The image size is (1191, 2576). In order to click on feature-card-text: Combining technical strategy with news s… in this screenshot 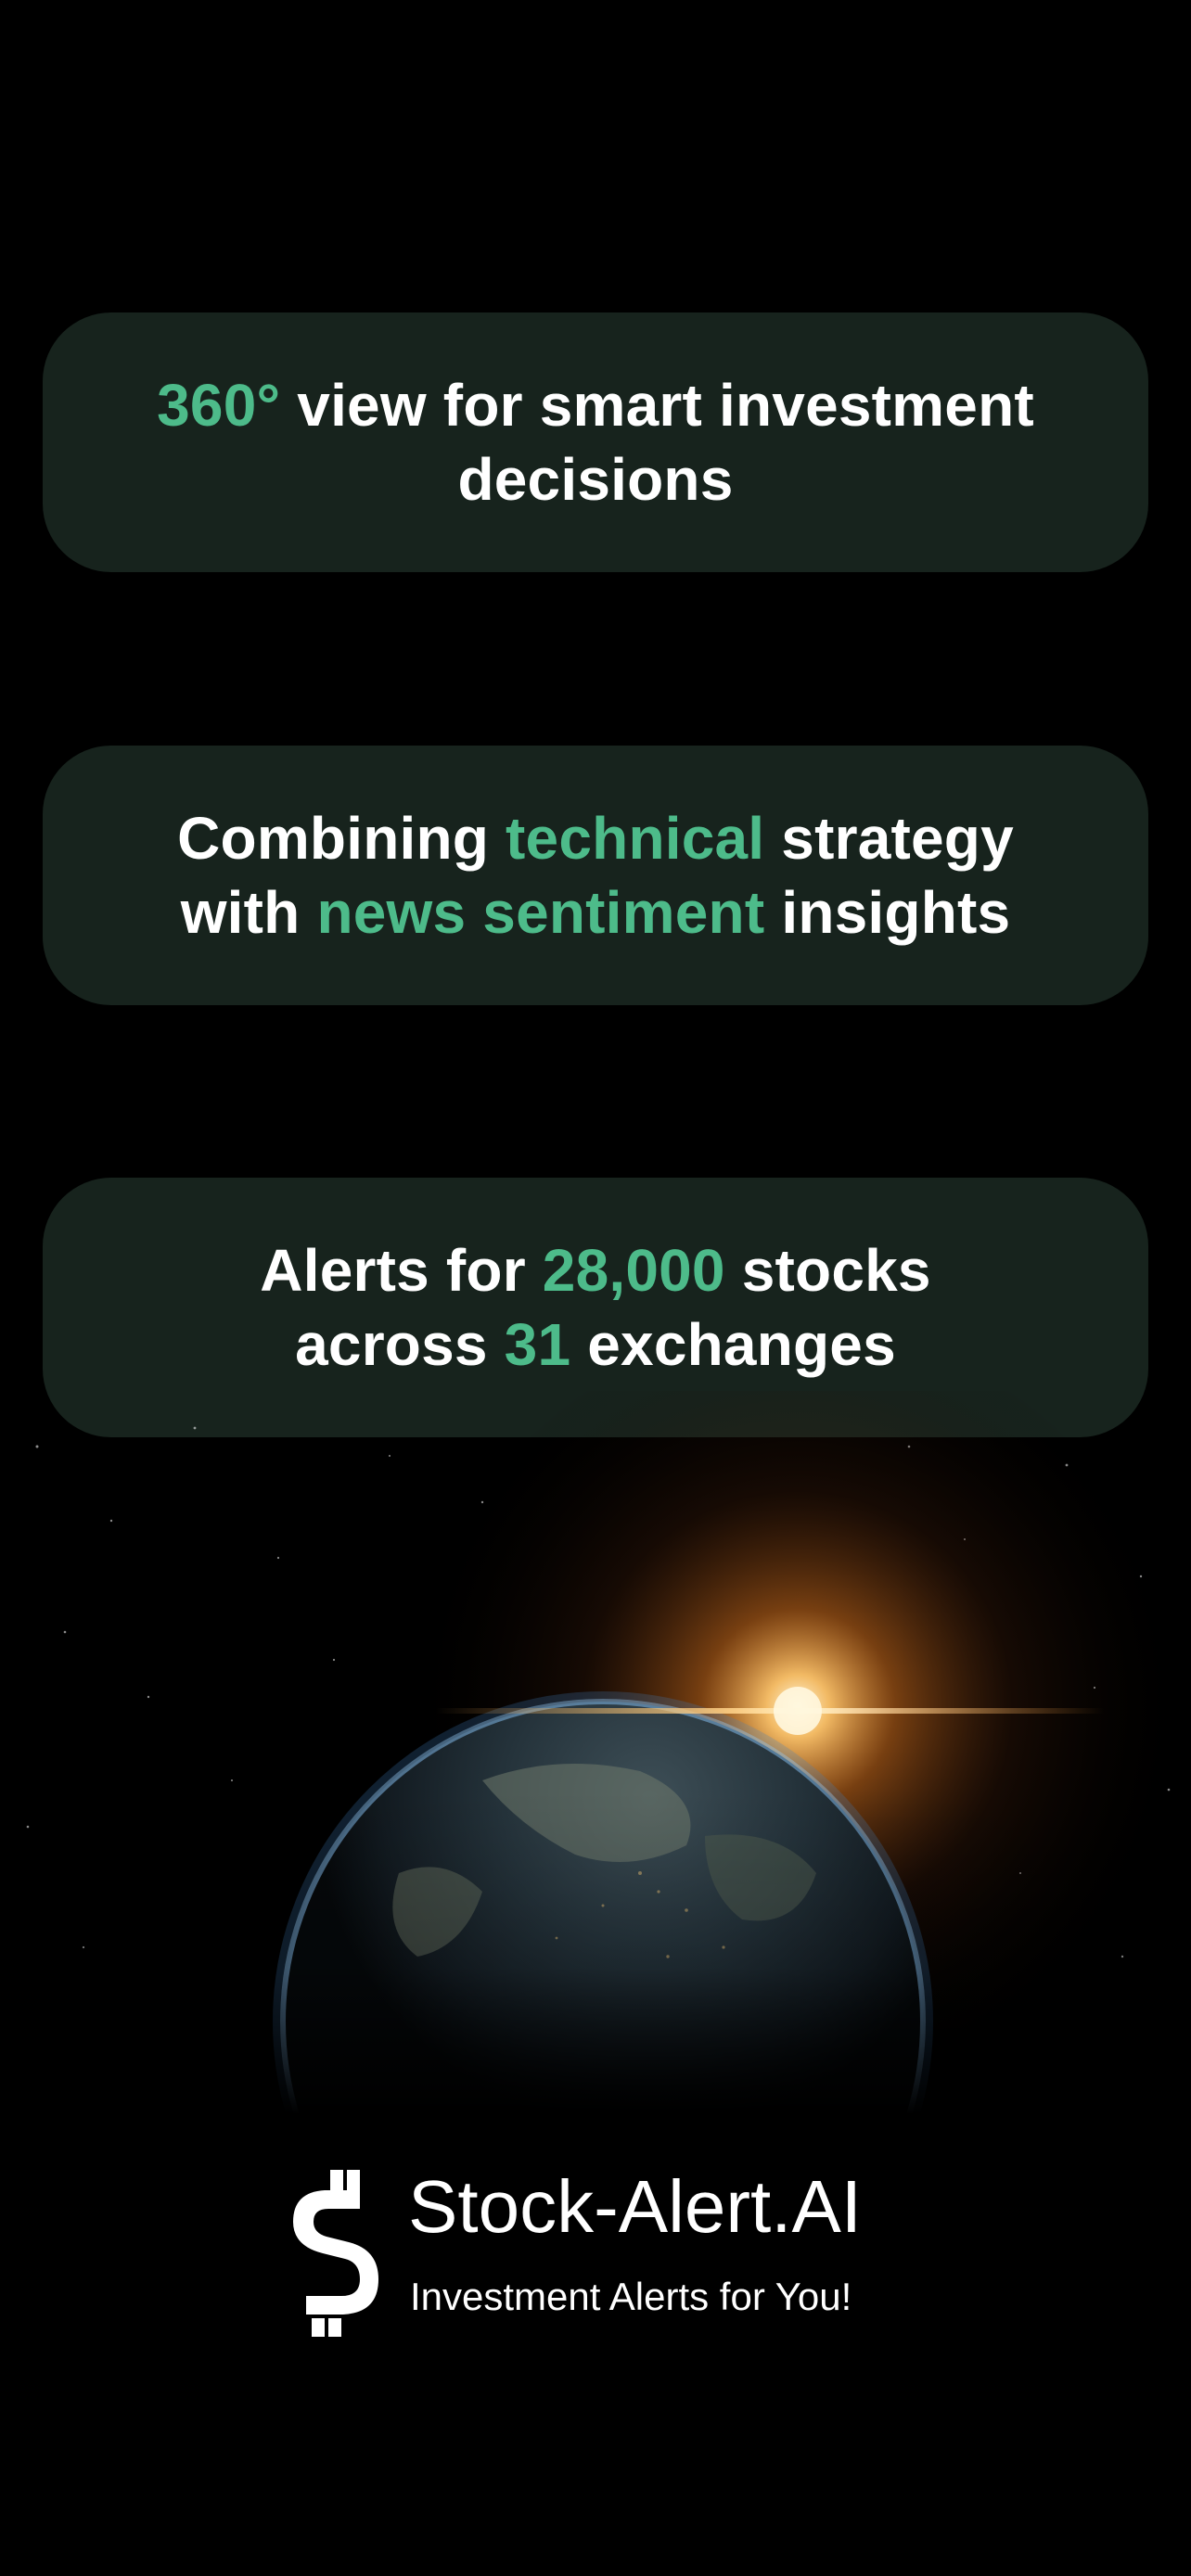, I will do `click(595, 876)`.